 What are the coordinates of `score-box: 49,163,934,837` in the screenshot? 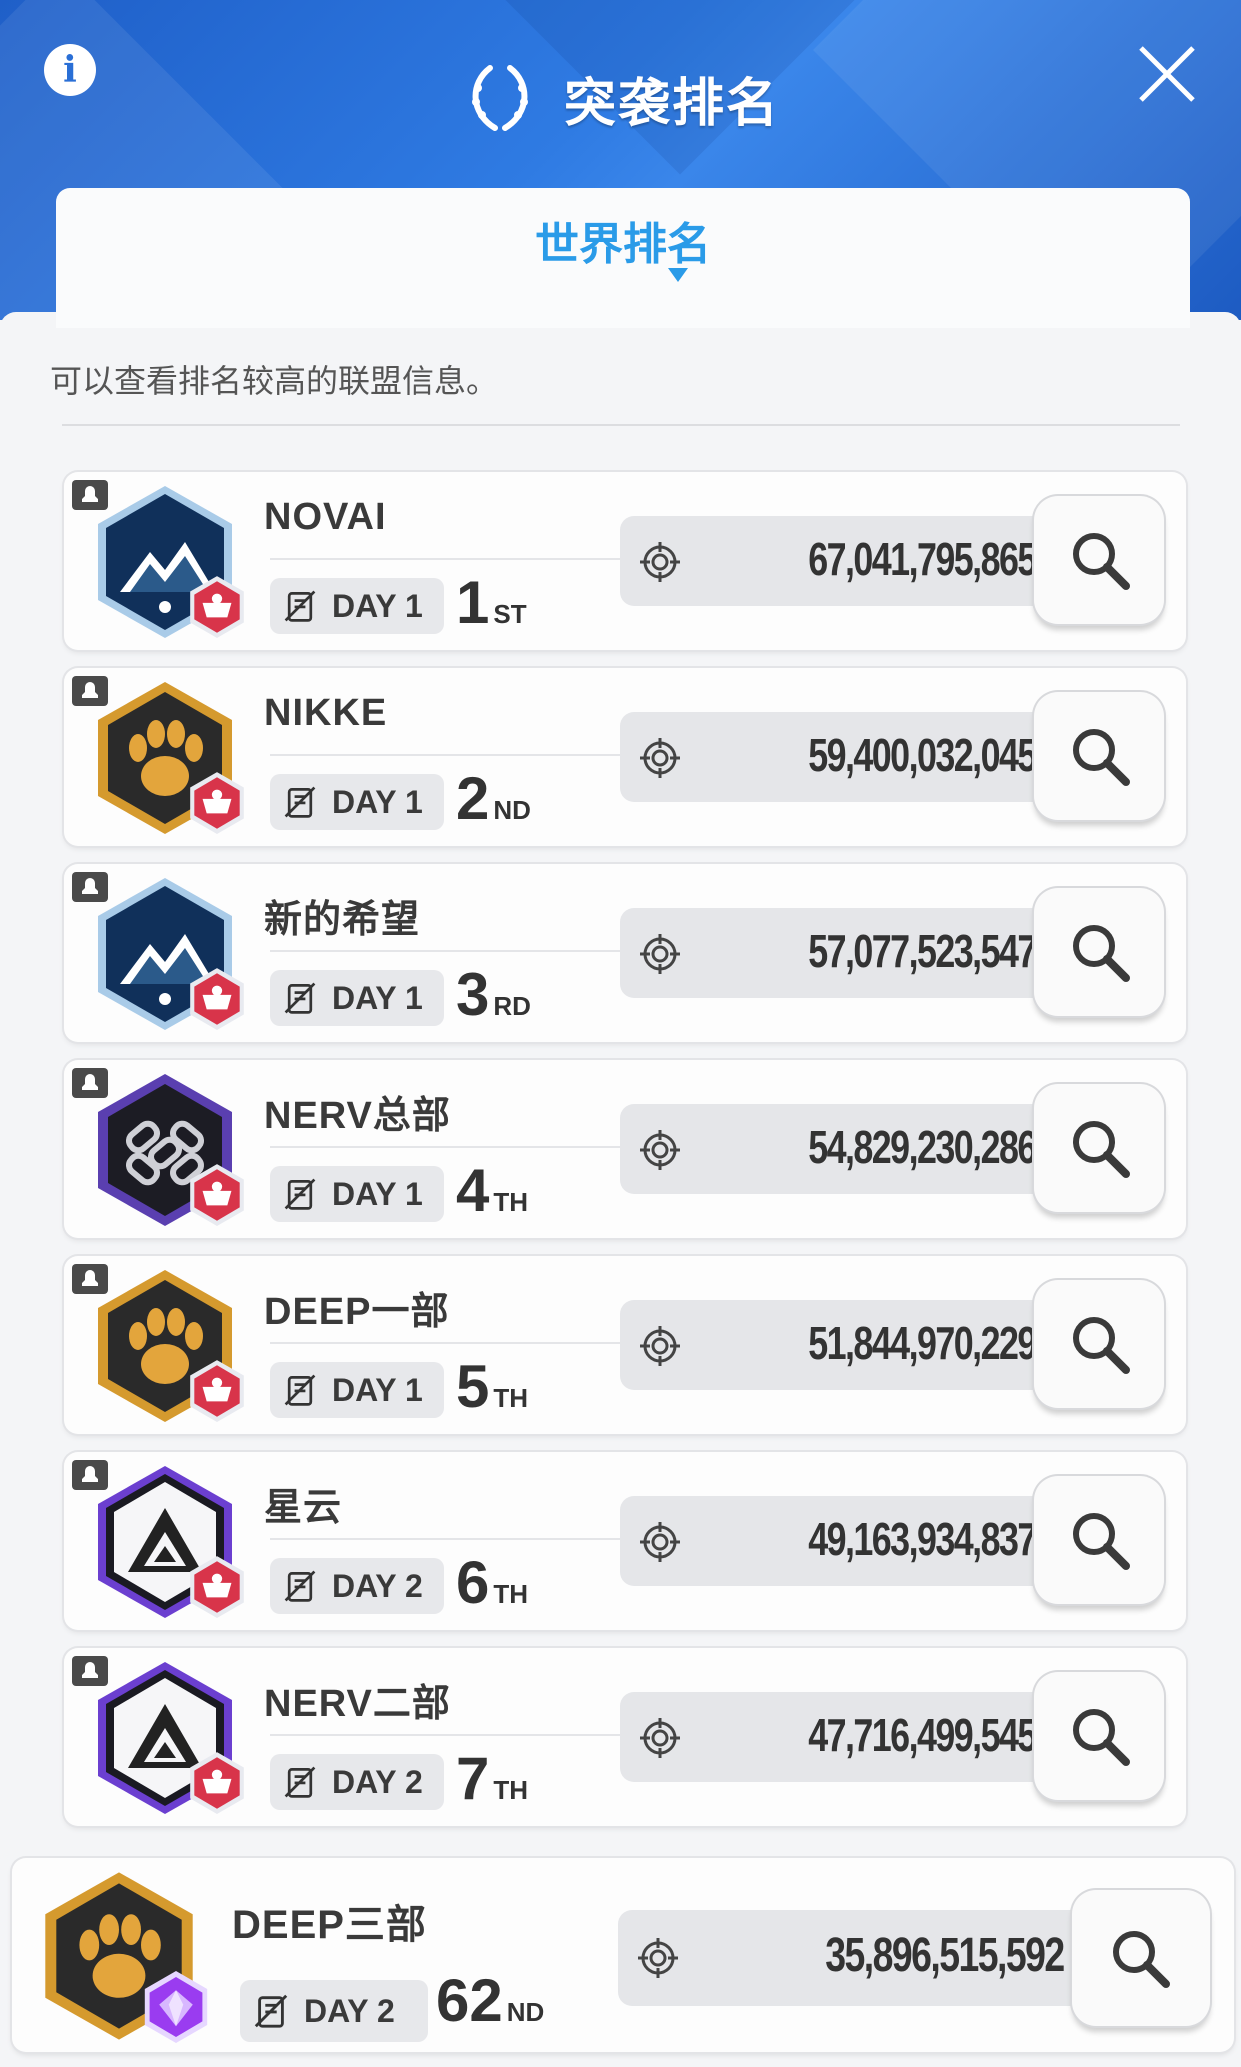 It's located at (840, 1541).